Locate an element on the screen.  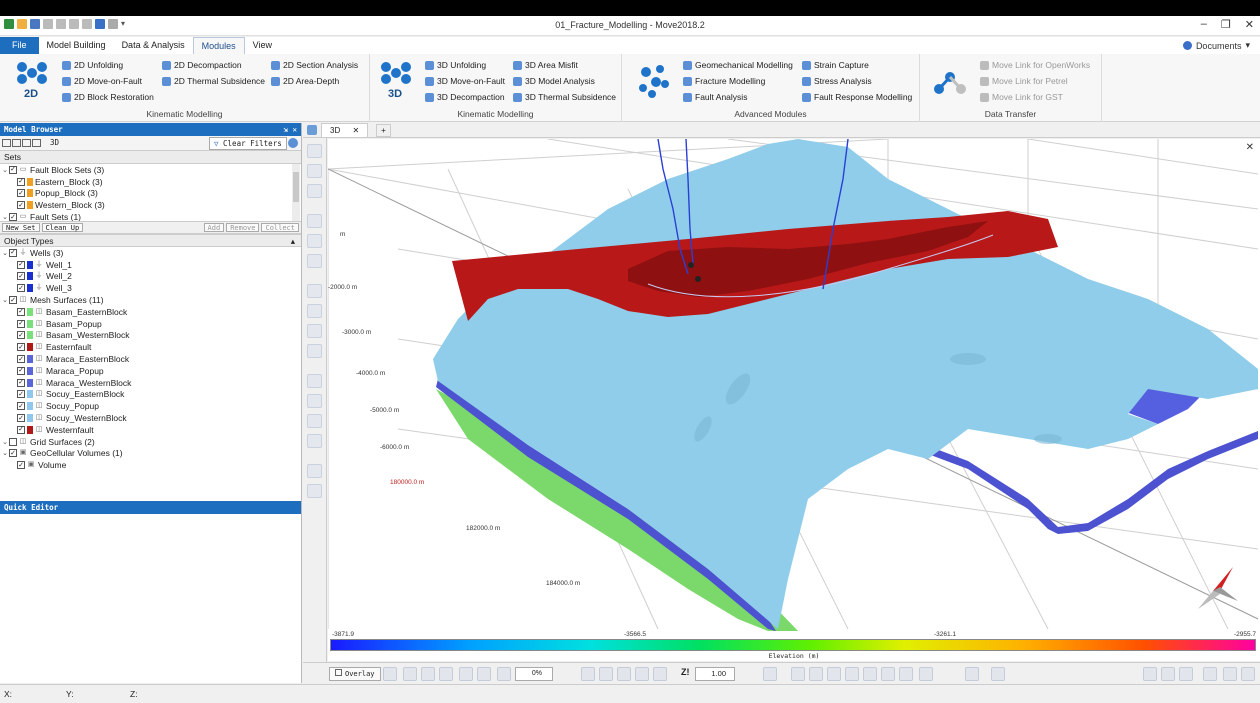
btn-3d-model-analysis: 3D Model Analysis is located at coordinates (554, 81).